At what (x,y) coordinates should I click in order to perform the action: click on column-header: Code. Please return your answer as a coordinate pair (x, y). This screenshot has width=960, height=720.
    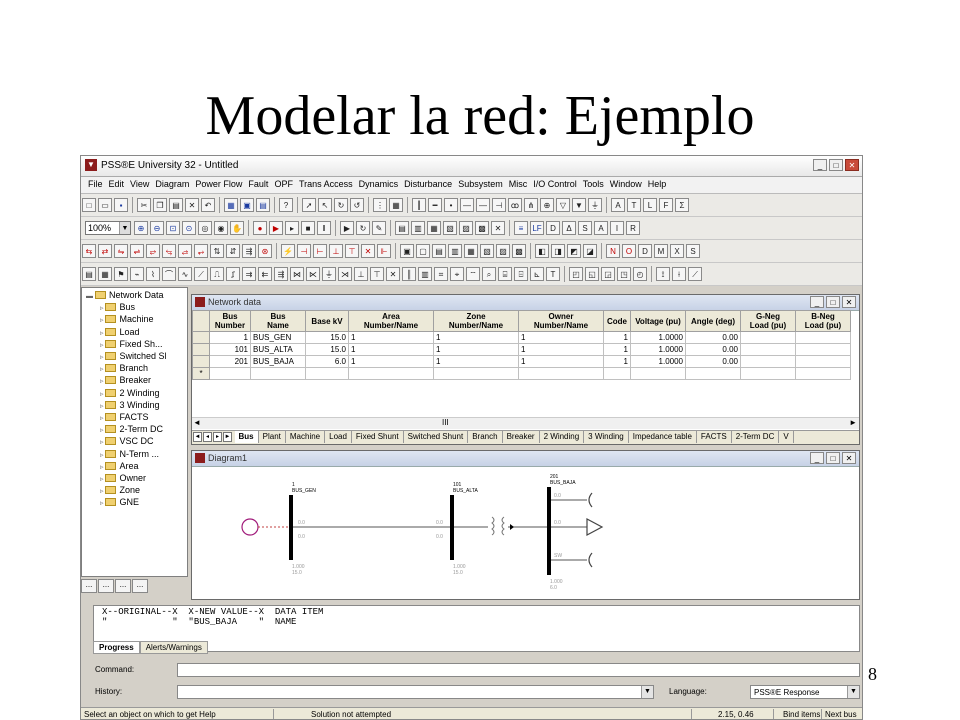
    Looking at the image, I should click on (617, 321).